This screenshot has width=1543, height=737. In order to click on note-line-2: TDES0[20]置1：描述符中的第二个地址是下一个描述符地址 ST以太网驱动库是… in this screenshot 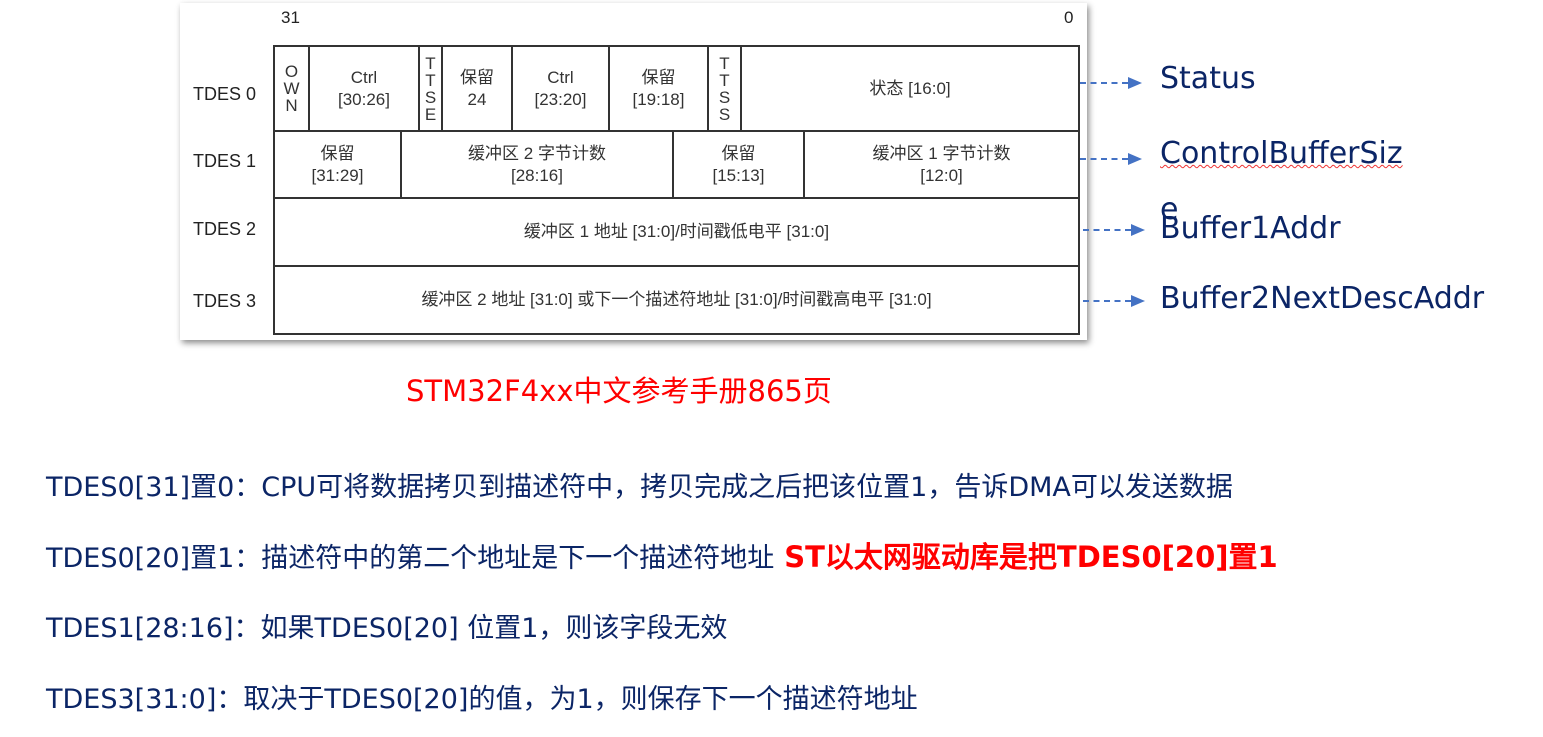, I will do `click(662, 555)`.